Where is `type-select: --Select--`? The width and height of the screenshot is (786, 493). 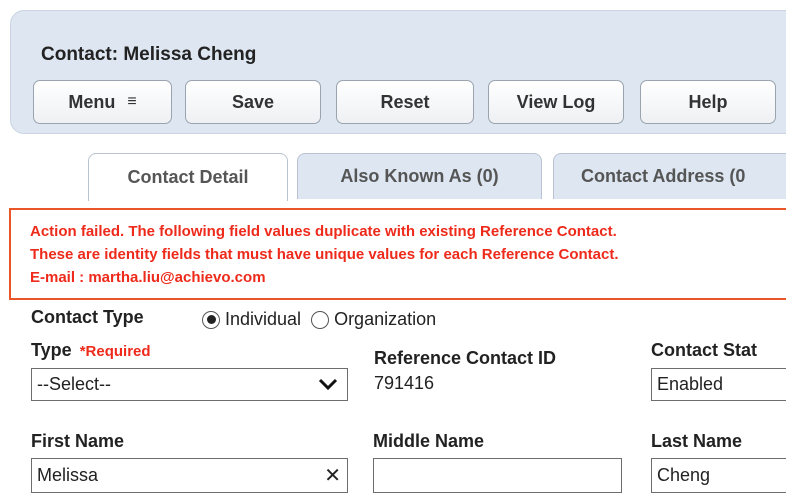 type-select: --Select-- is located at coordinates (189, 384).